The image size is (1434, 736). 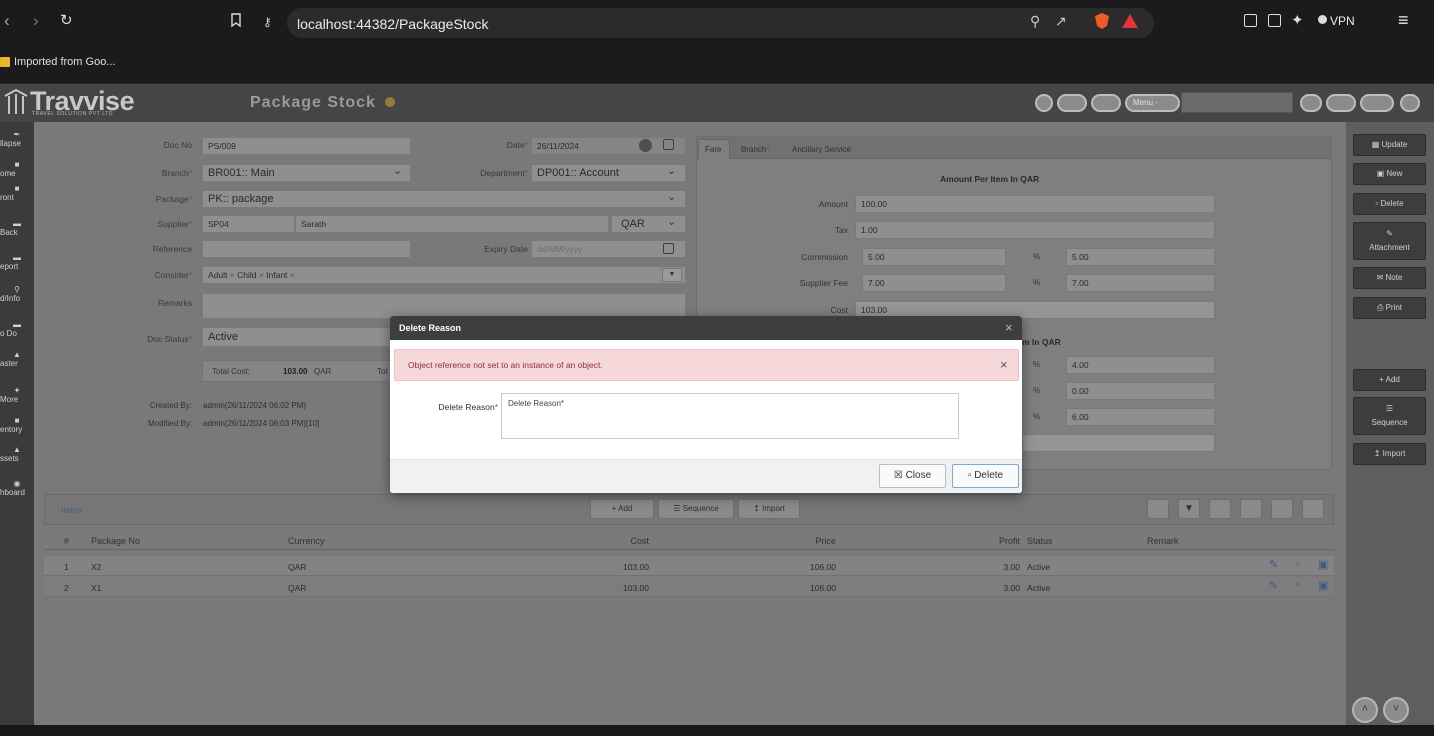 I want to click on commission-field: 5.00, so click(x=934, y=257).